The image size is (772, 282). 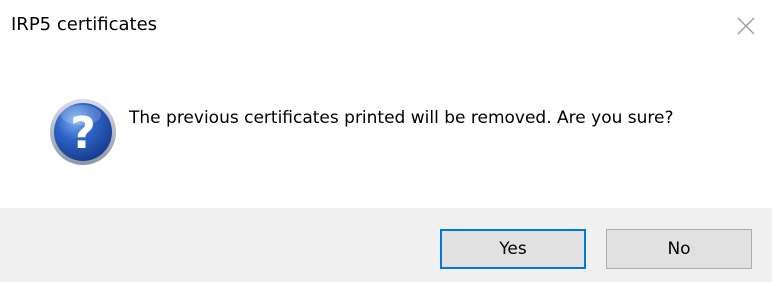 I want to click on question-icon: ?, so click(x=83, y=132).